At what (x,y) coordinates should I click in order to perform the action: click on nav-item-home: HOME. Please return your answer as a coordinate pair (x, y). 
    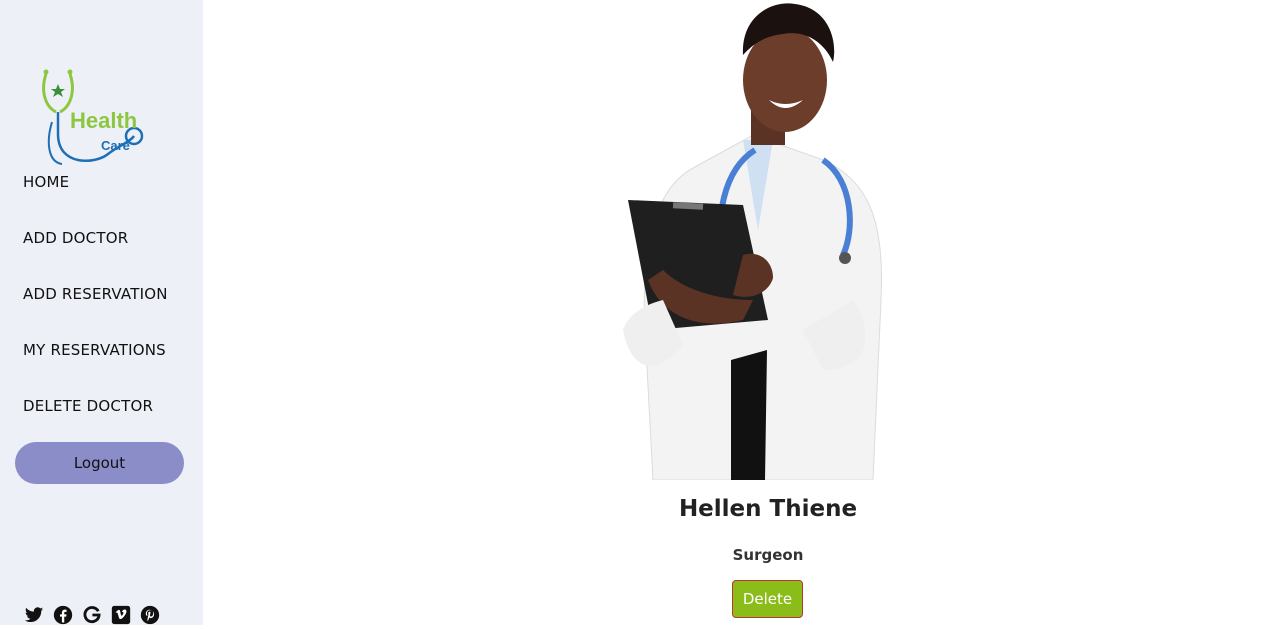
    Looking at the image, I should click on (95, 198).